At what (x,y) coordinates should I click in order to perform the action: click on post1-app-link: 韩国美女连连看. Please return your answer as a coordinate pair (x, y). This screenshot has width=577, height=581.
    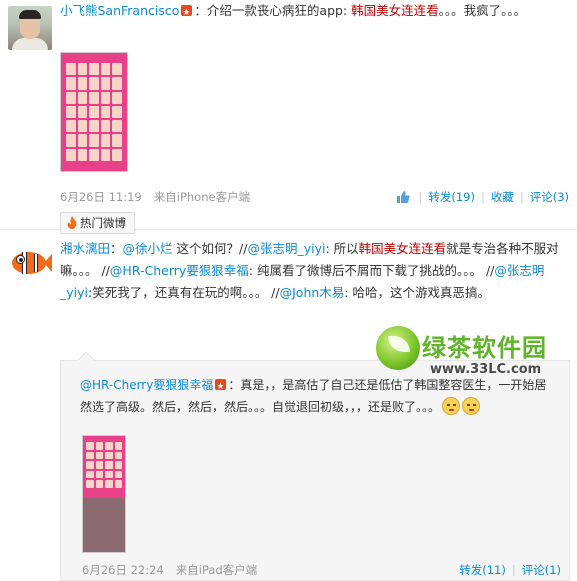
    Looking at the image, I should click on (395, 10).